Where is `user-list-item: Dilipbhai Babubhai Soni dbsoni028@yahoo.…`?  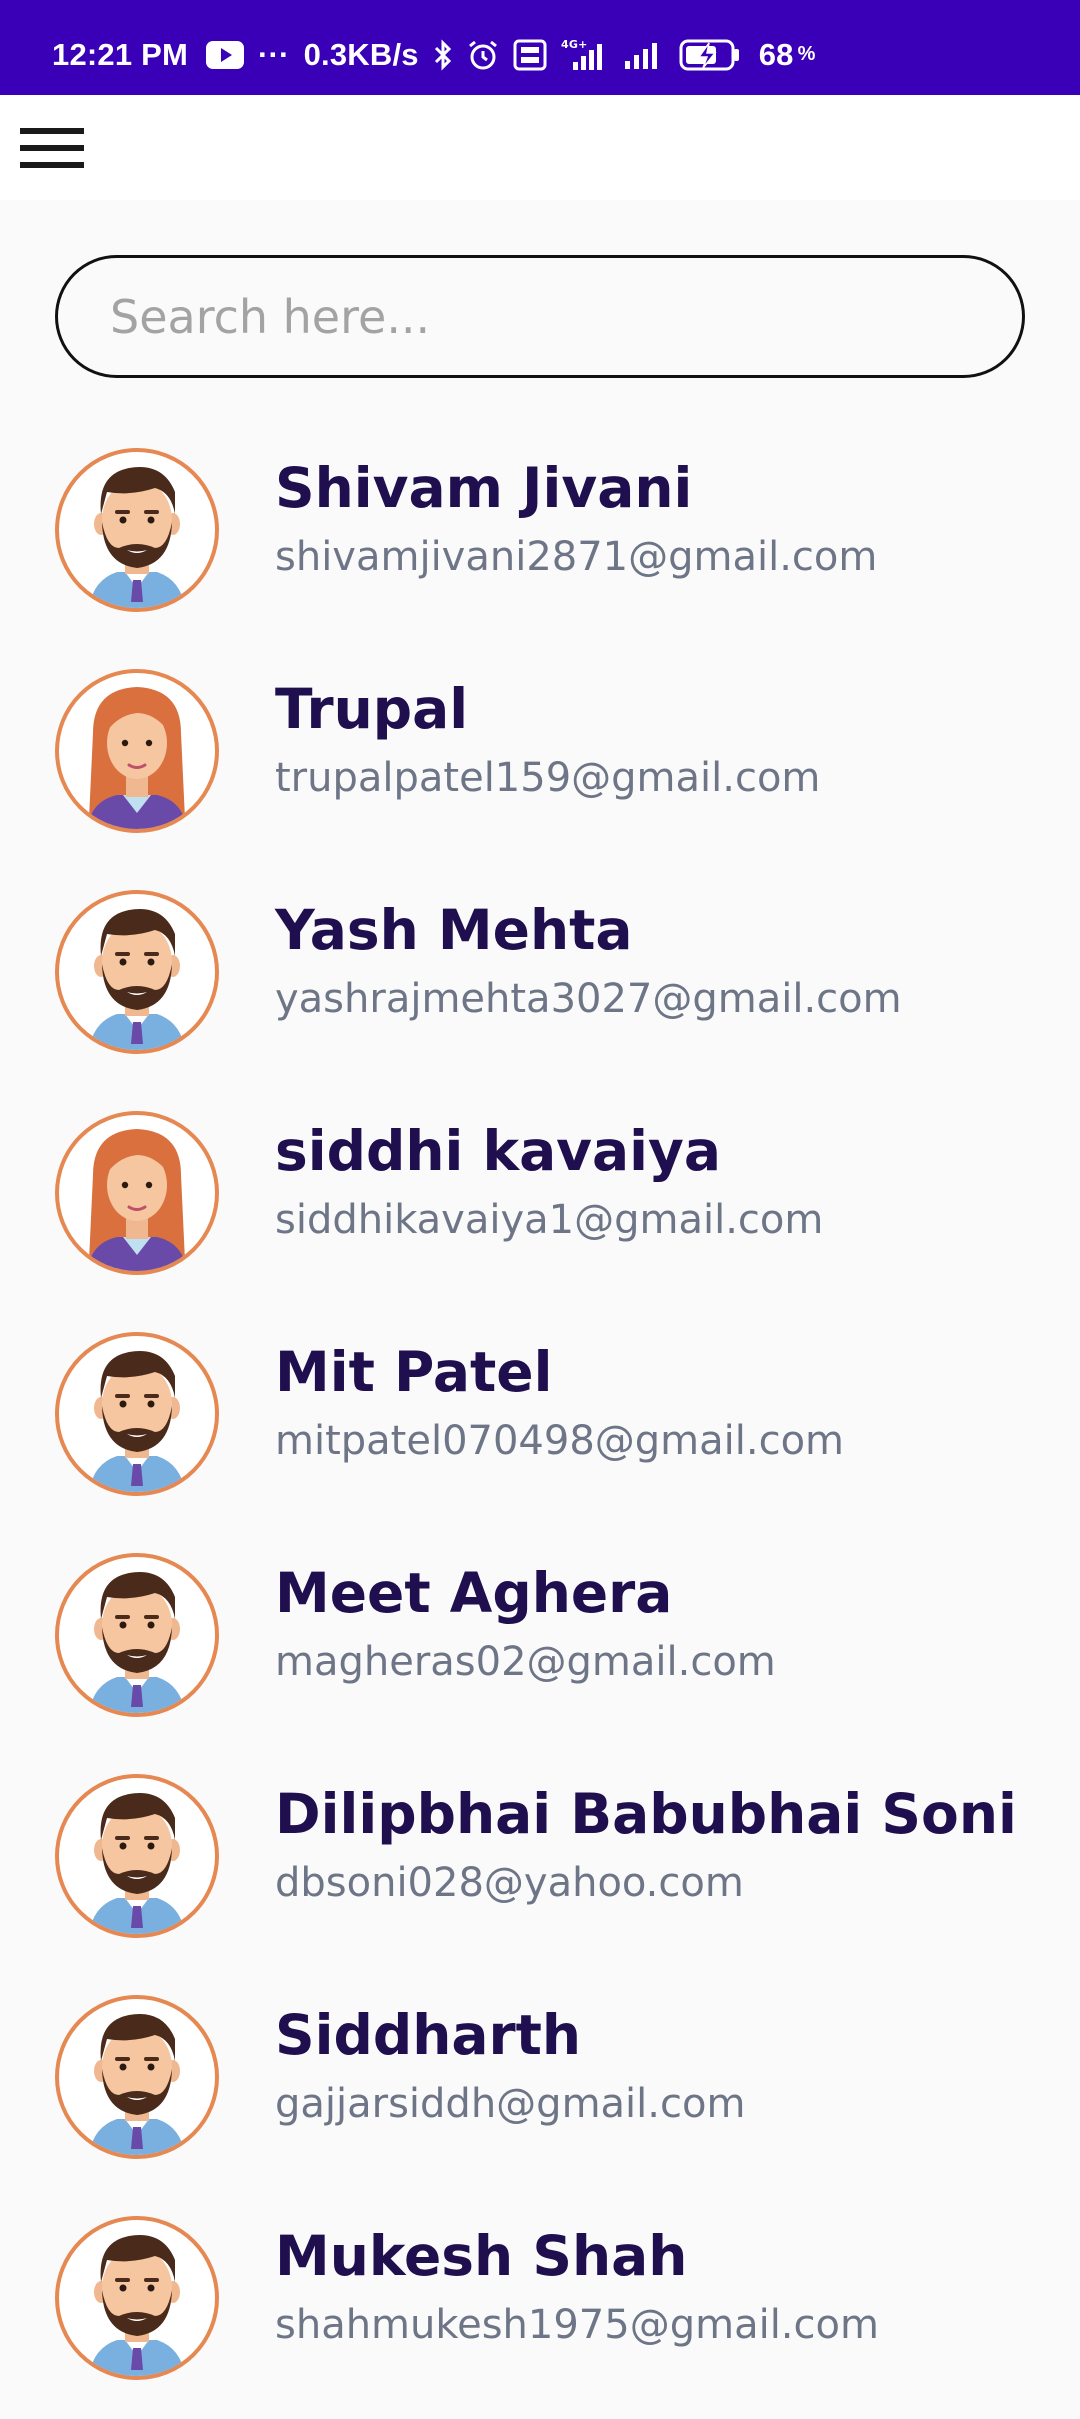
user-list-item: Dilipbhai Babubhai Soni dbsoni028@yahoo.… is located at coordinates (540, 1866).